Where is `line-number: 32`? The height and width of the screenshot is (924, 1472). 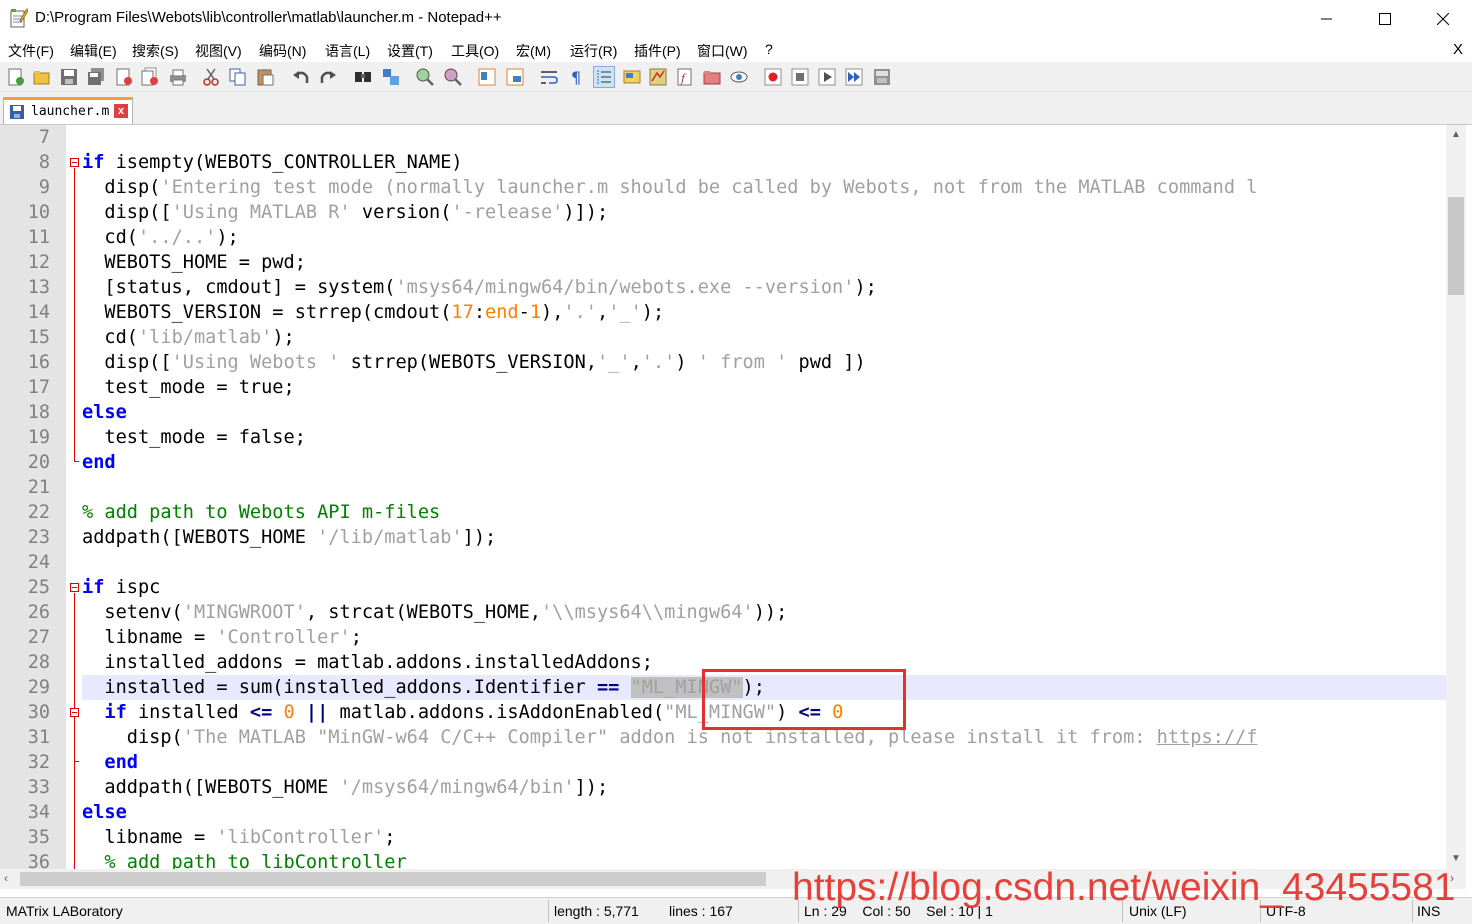
line-number: 32 is located at coordinates (38, 762).